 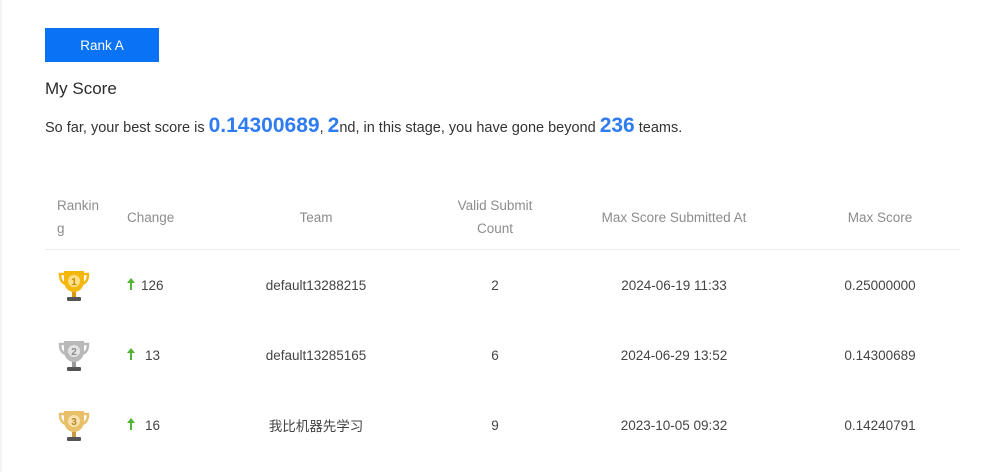 What do you see at coordinates (316, 217) in the screenshot?
I see `header-team: Team` at bounding box center [316, 217].